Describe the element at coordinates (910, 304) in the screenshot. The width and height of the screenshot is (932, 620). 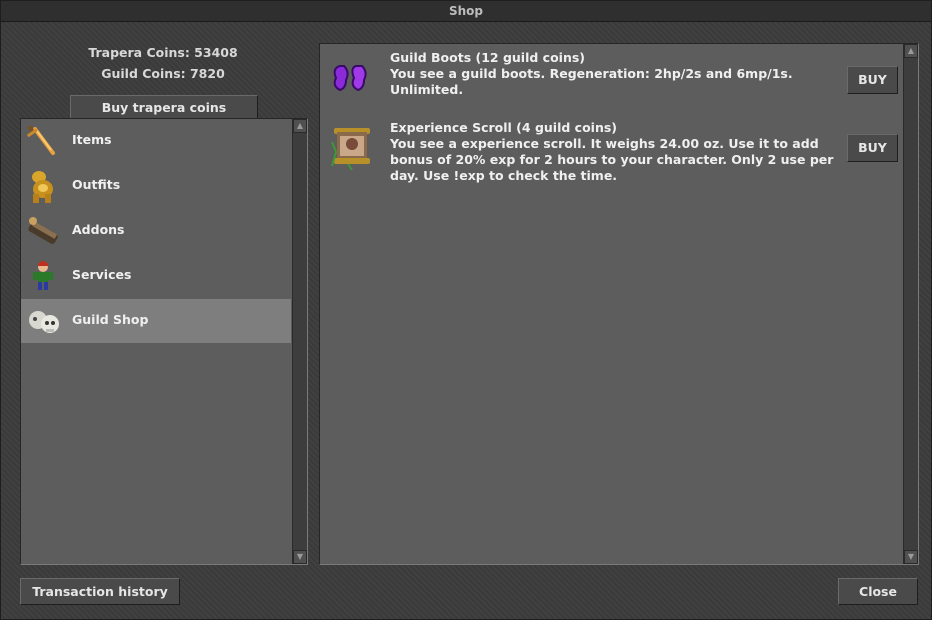
I see `offer-scrollbar: ▲ ▼` at that location.